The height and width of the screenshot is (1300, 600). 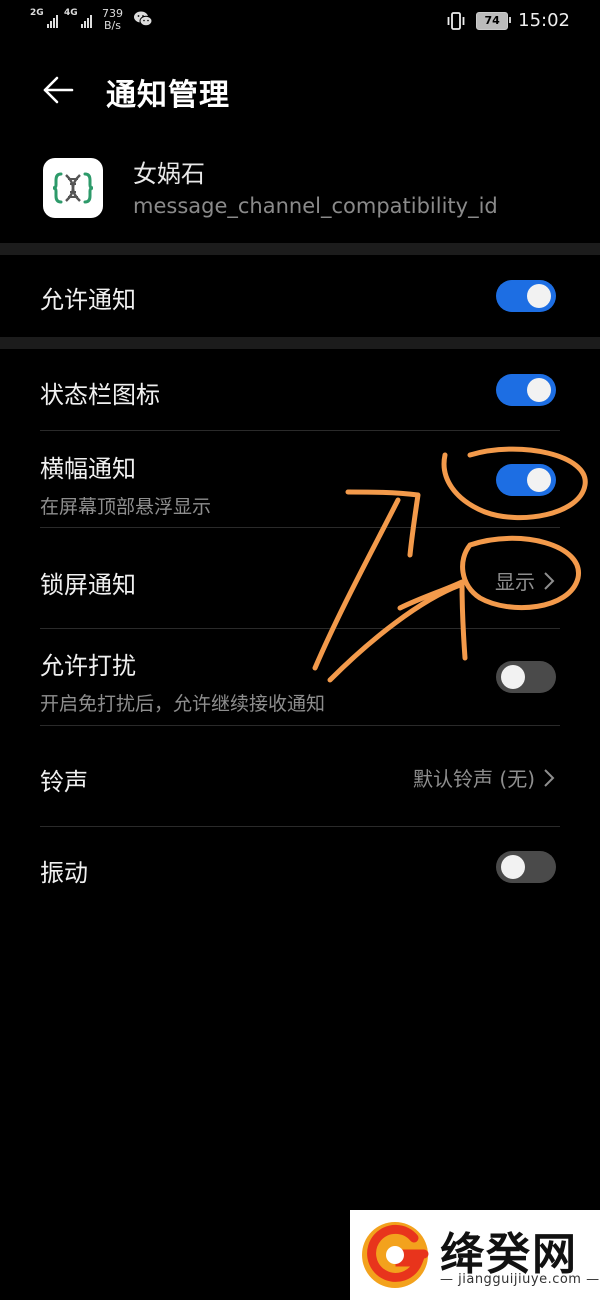 I want to click on signal-sim2-icon: 4G, so click(x=78, y=19).